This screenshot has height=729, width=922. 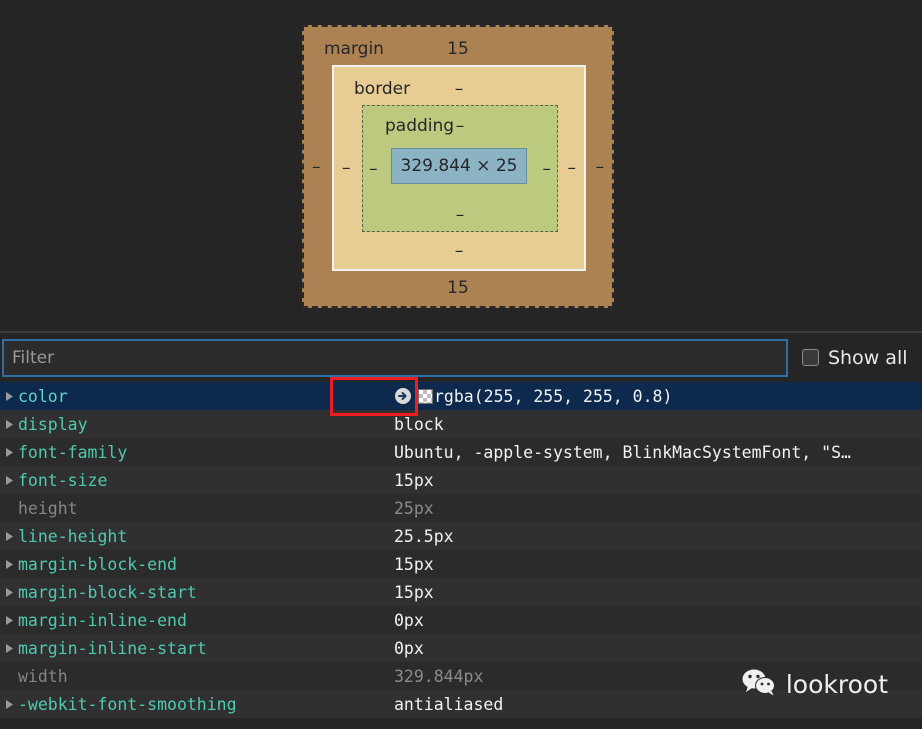 What do you see at coordinates (449, 704) in the screenshot?
I see `property-value: antialiased` at bounding box center [449, 704].